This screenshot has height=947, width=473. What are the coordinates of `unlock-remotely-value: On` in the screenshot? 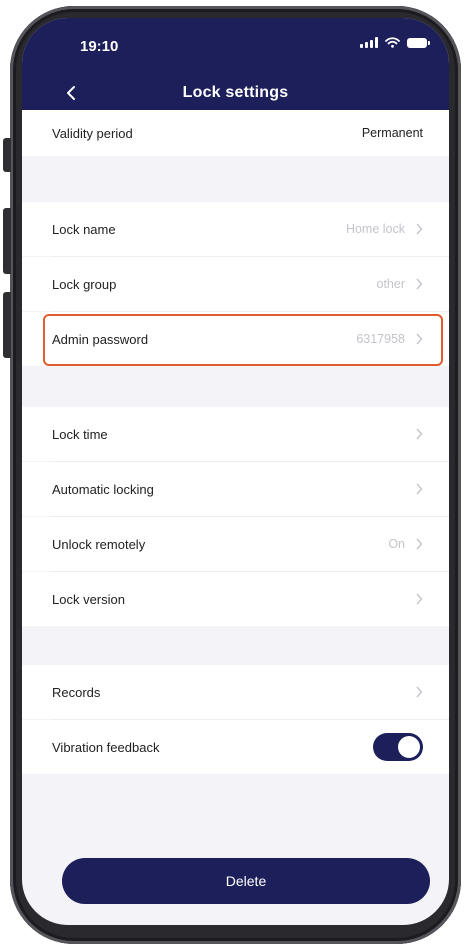 It's located at (396, 544).